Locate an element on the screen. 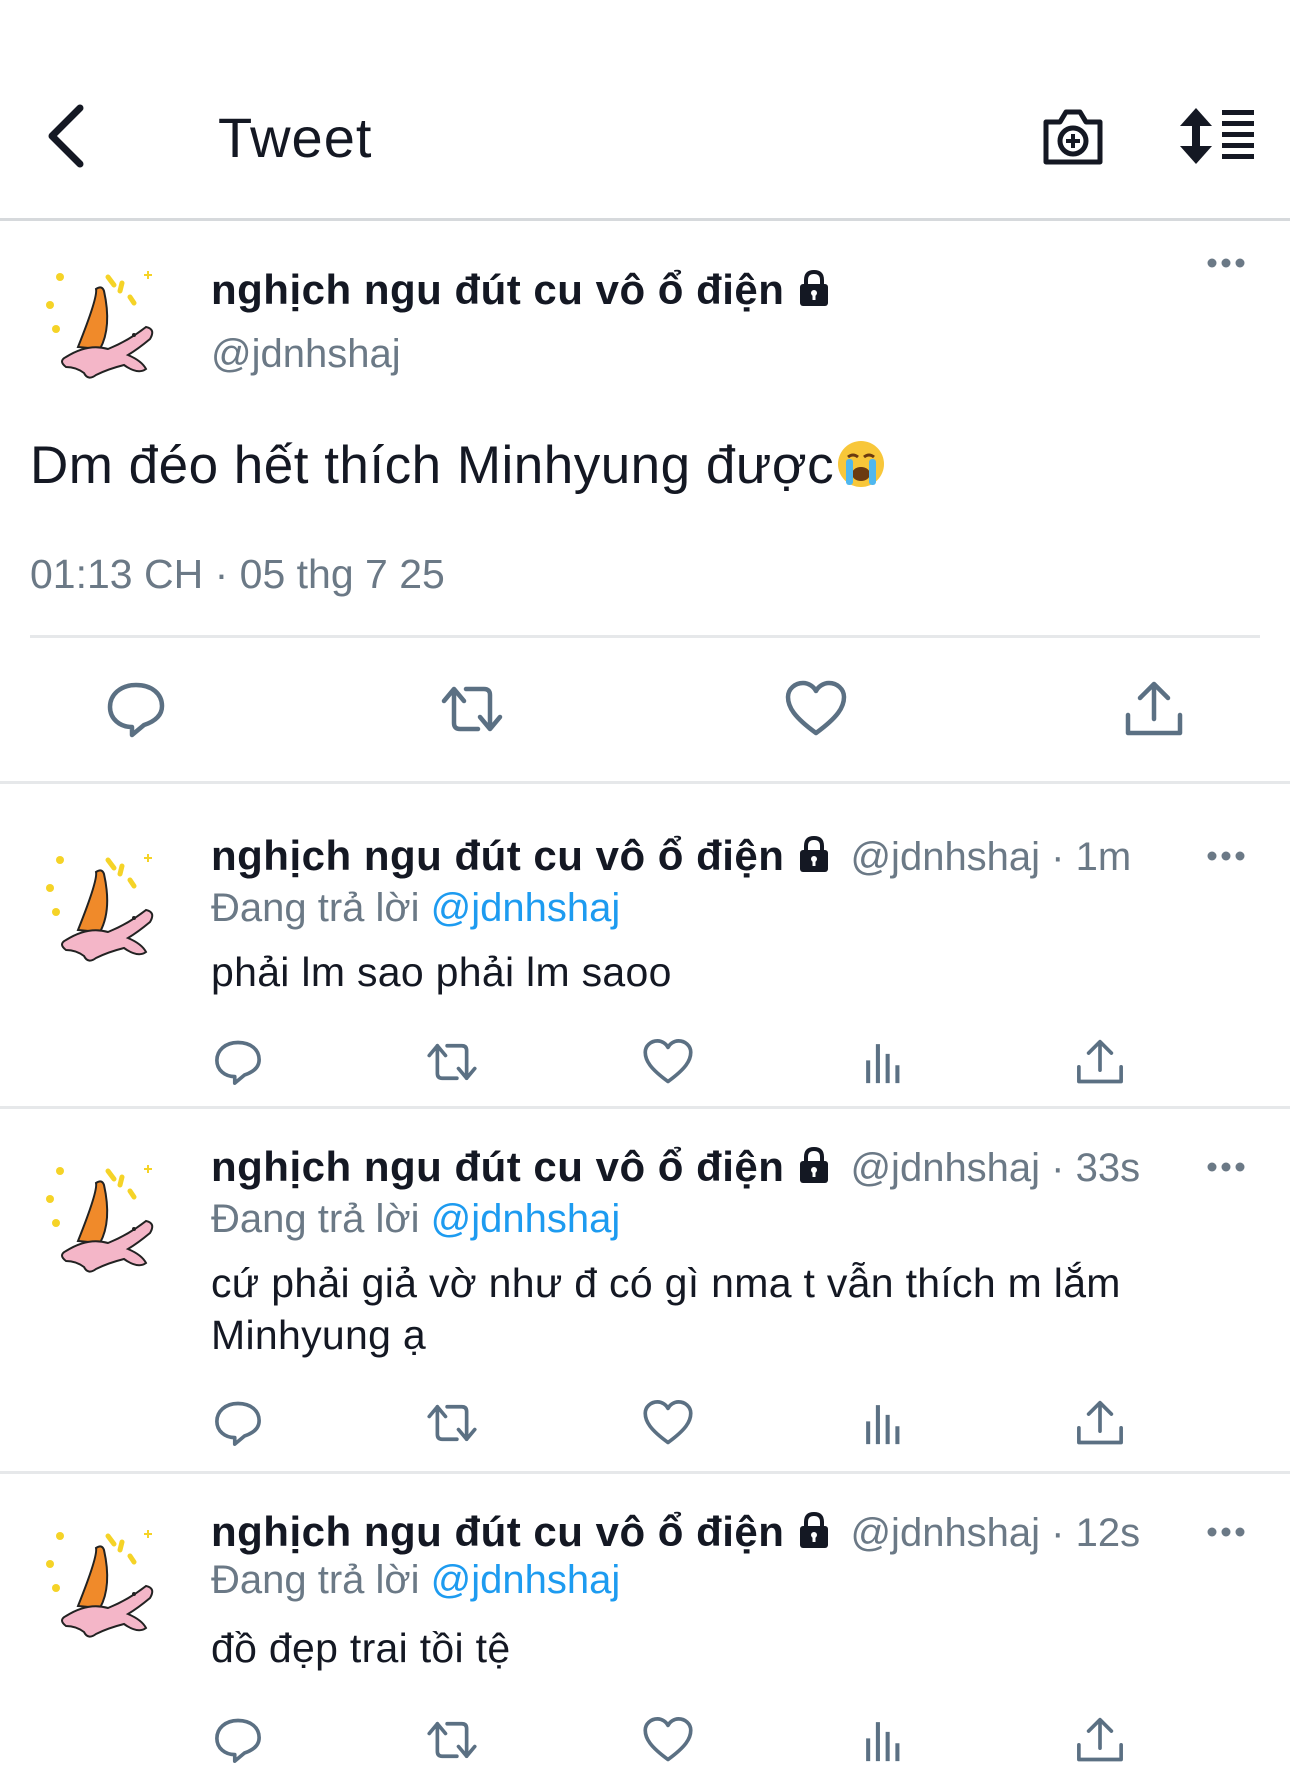  sort-button is located at coordinates (1218, 136).